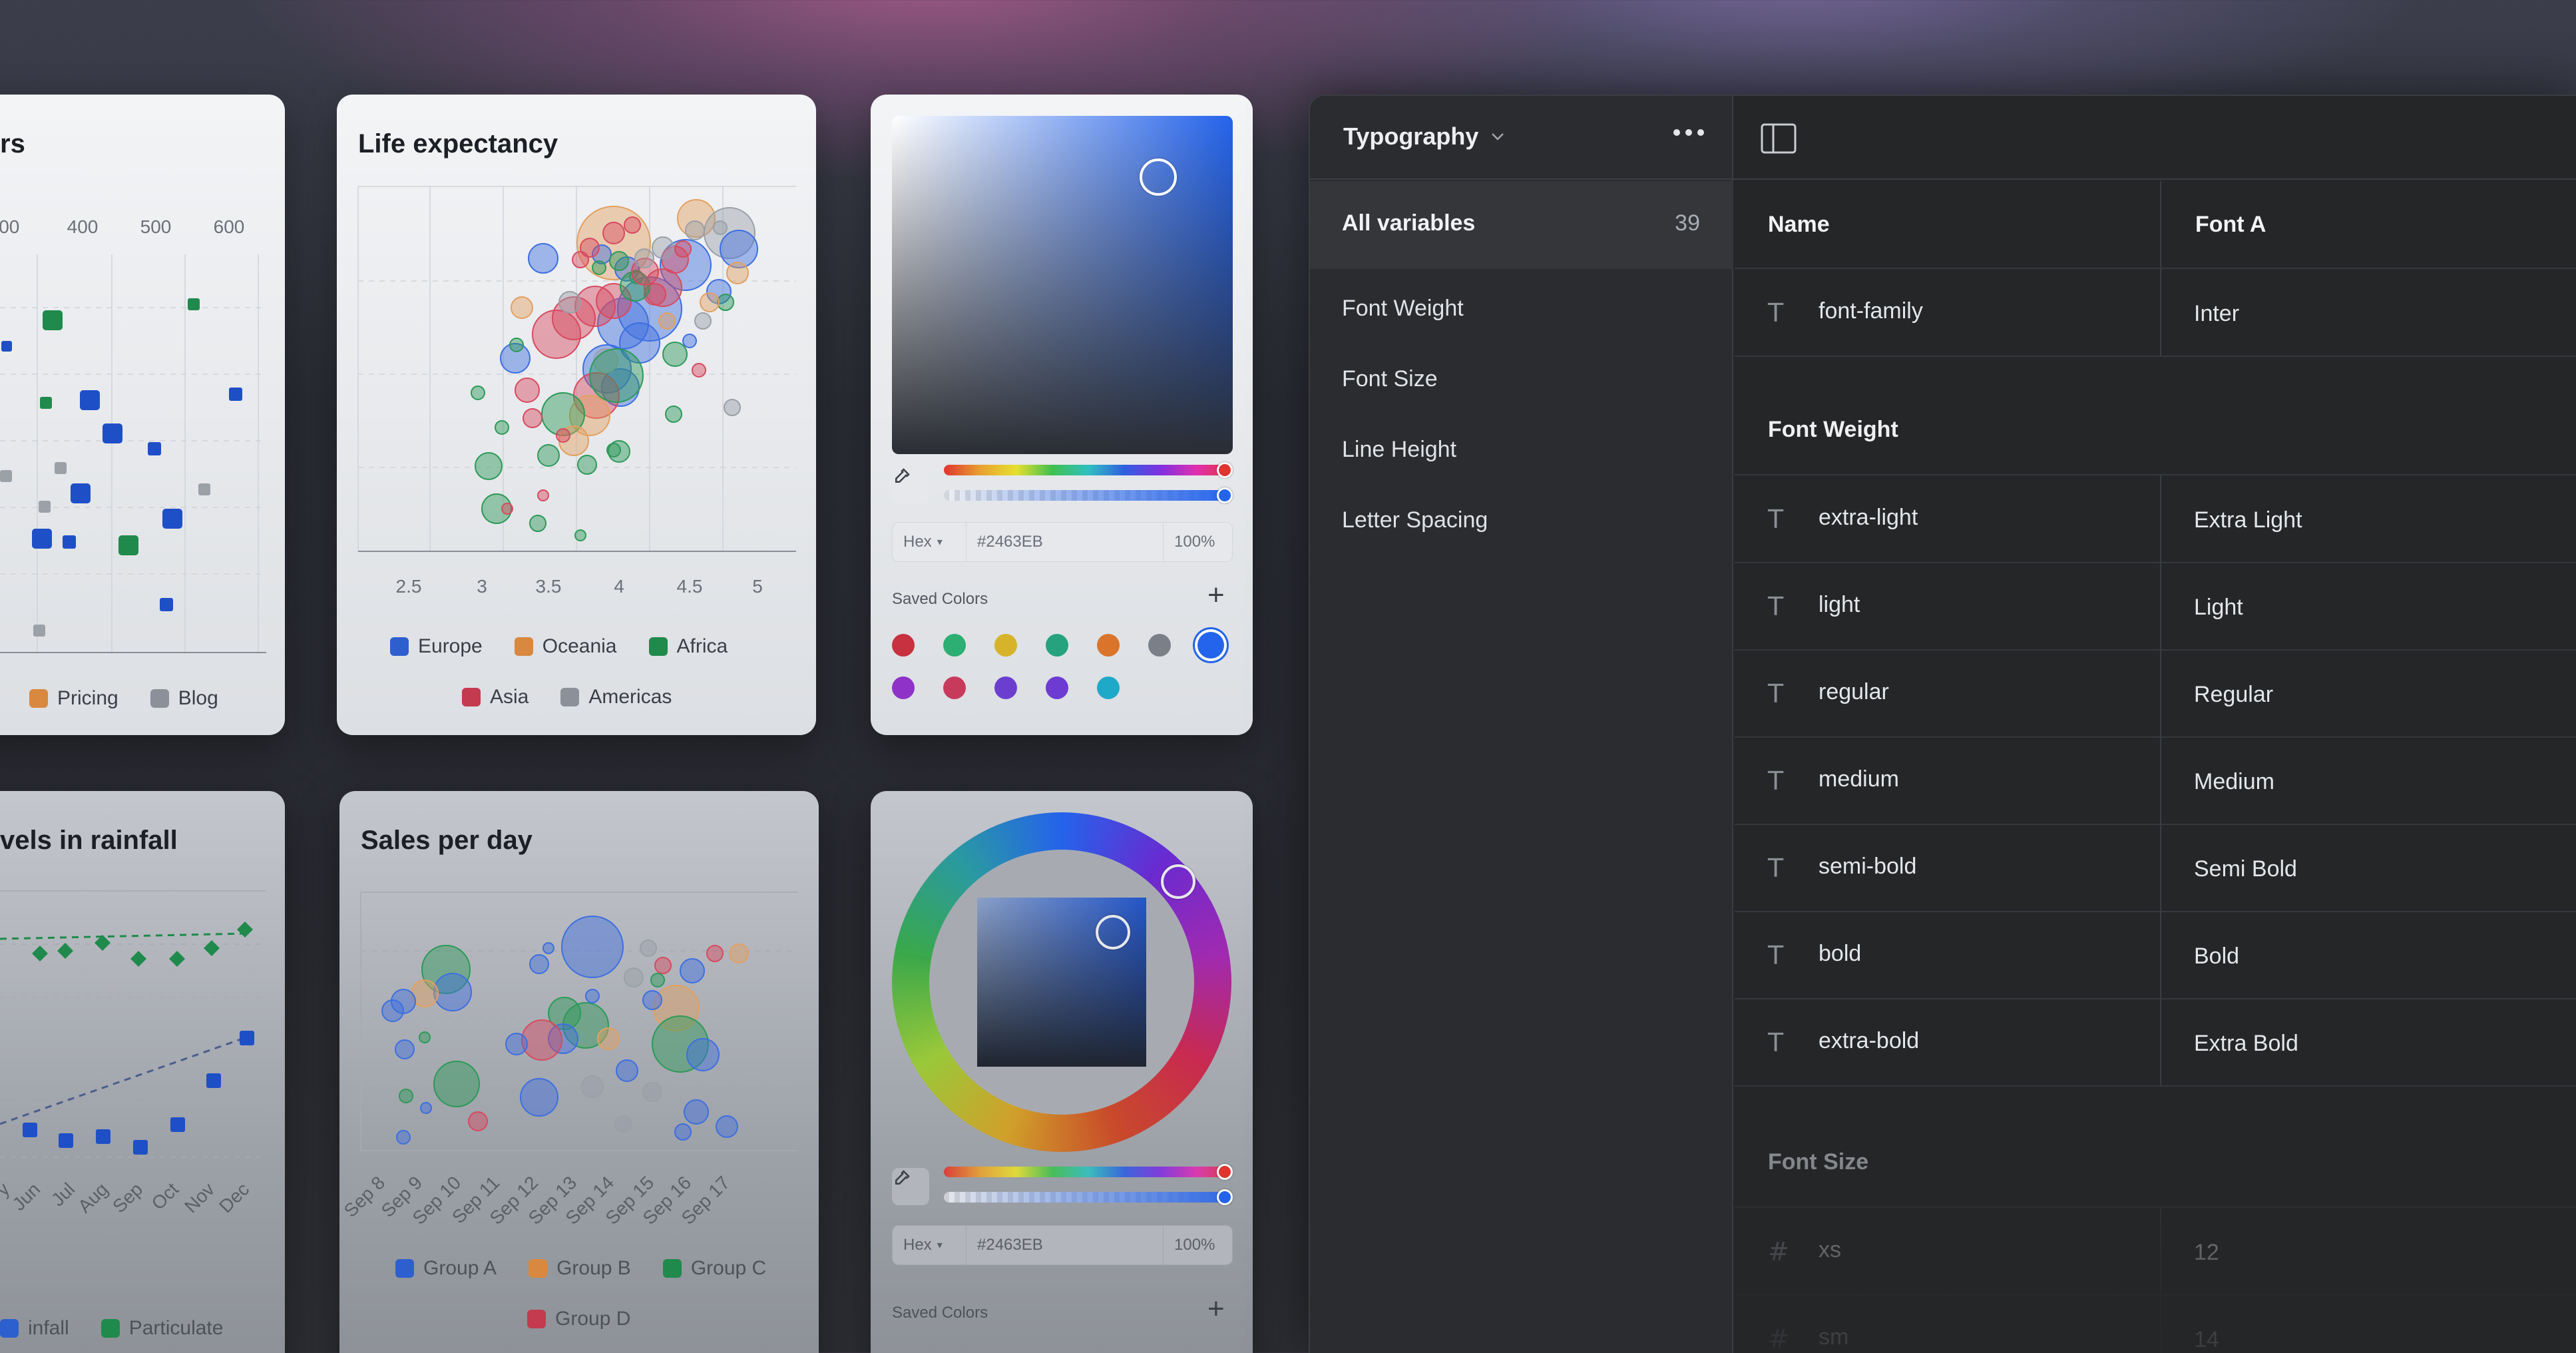 This screenshot has height=1353, width=2576. What do you see at coordinates (688, 647) in the screenshot?
I see `legend-item: Africa` at bounding box center [688, 647].